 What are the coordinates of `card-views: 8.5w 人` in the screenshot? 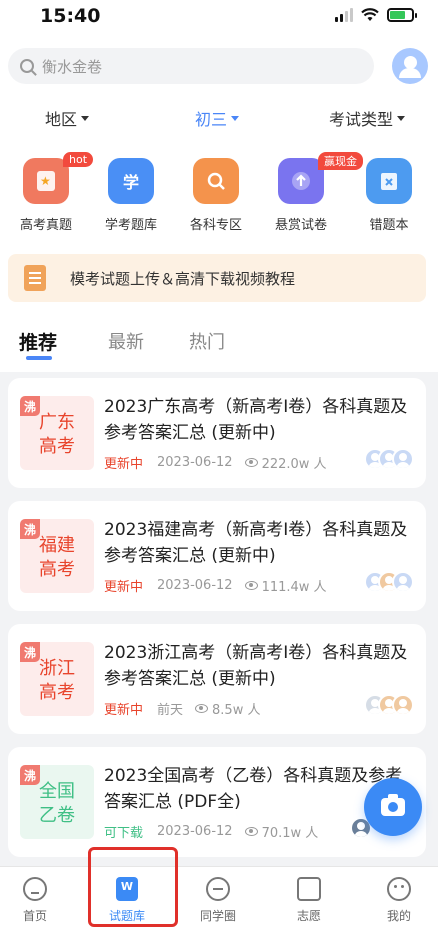 It's located at (236, 710).